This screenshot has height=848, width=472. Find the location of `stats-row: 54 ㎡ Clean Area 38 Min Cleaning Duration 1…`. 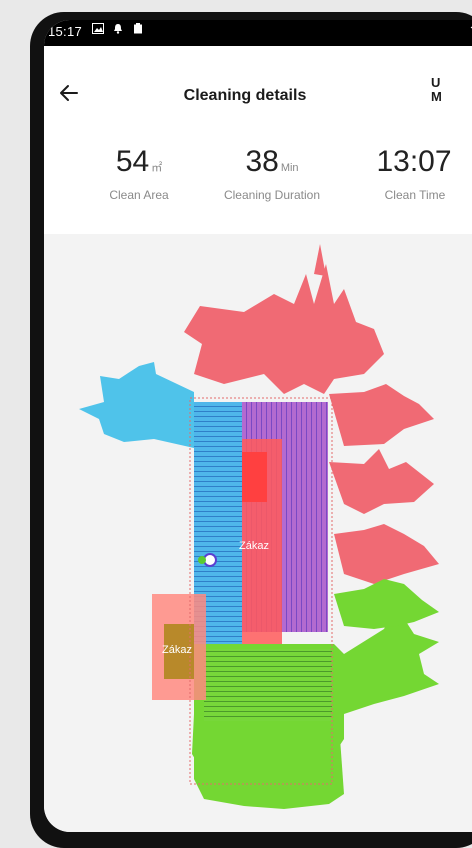

stats-row: 54 ㎡ Clean Area 38 Min Cleaning Duration 1… is located at coordinates (258, 189).